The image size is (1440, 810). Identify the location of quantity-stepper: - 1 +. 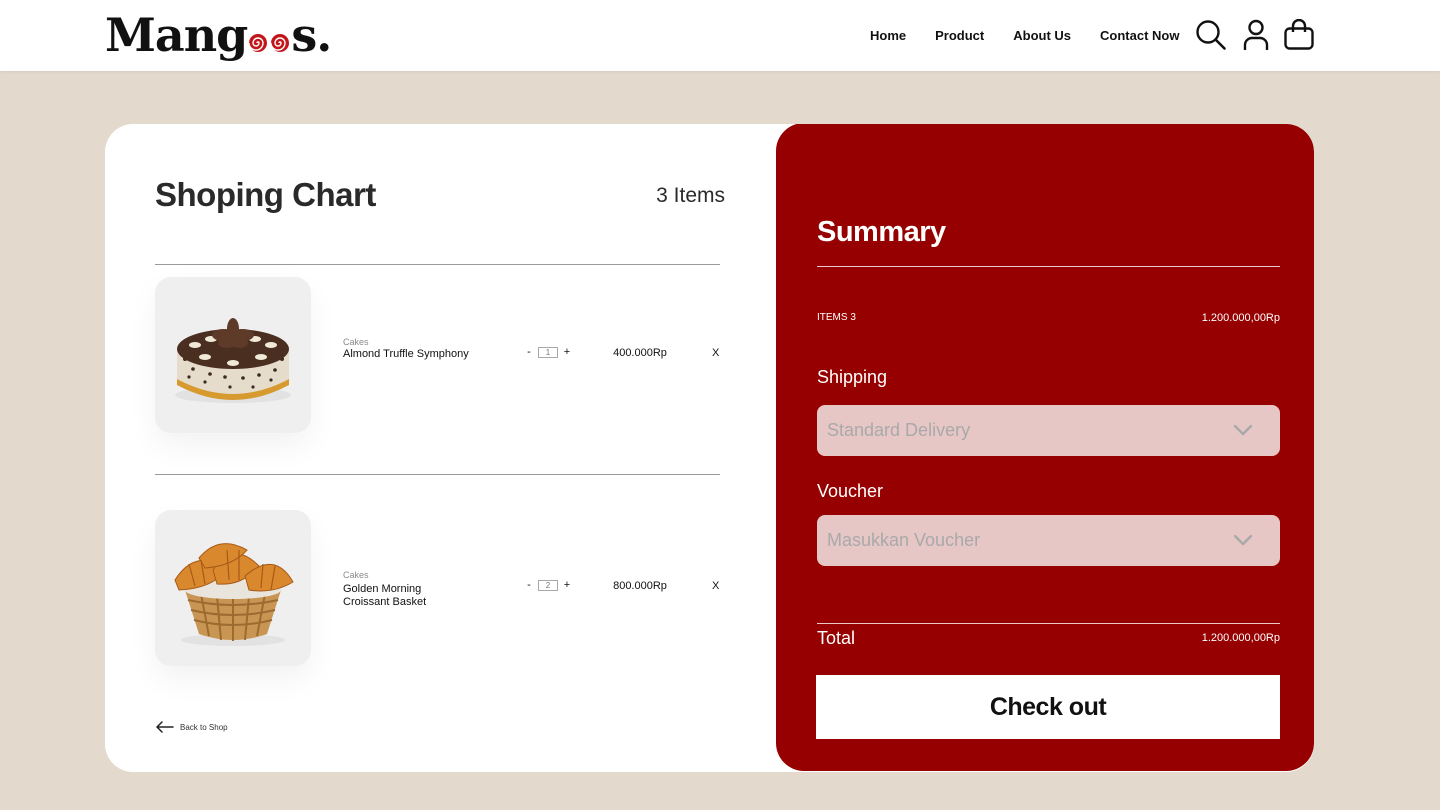
(548, 352).